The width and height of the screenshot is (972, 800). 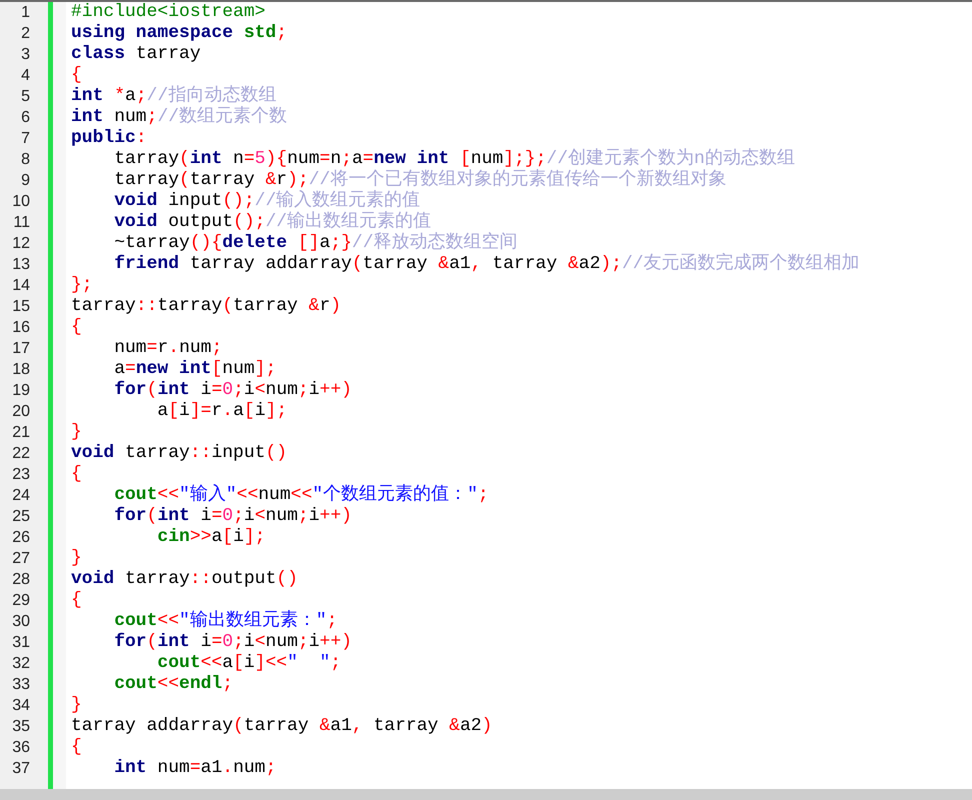 What do you see at coordinates (249, 663) in the screenshot?
I see `code-line: cout<<a[i]<<" ";` at bounding box center [249, 663].